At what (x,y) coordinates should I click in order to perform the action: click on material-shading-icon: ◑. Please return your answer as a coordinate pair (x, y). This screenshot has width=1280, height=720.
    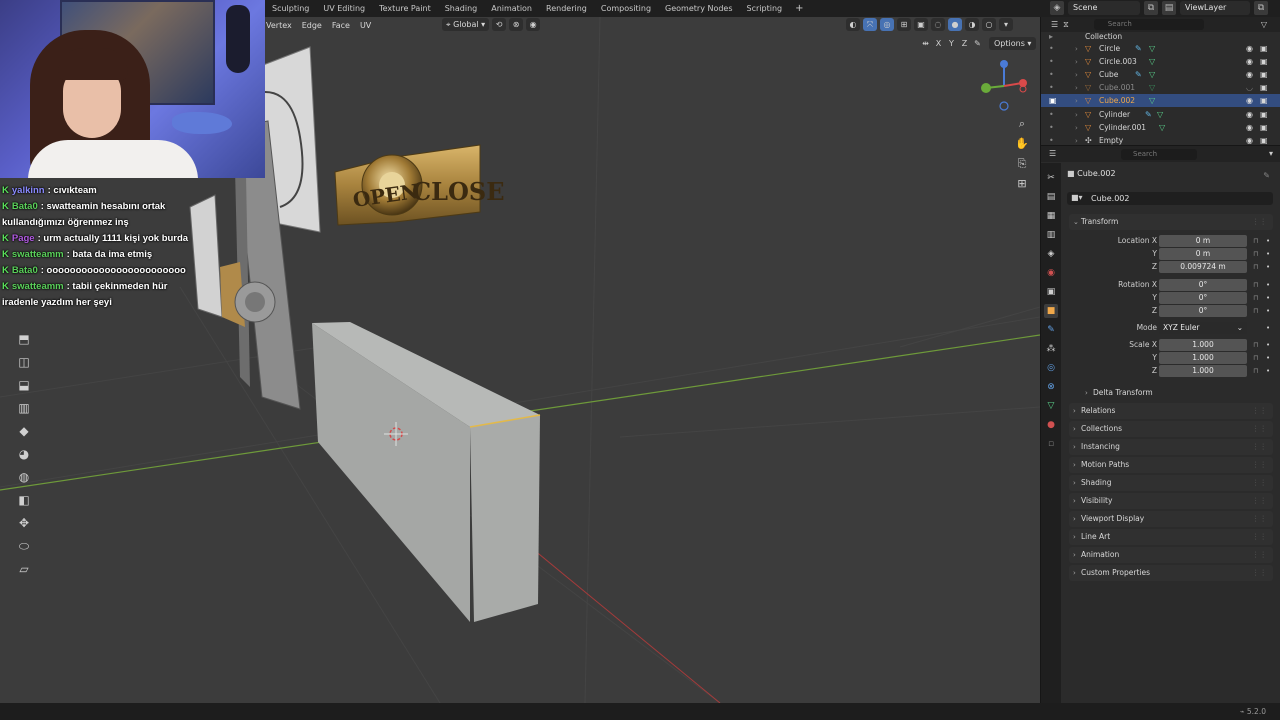
    Looking at the image, I should click on (972, 24).